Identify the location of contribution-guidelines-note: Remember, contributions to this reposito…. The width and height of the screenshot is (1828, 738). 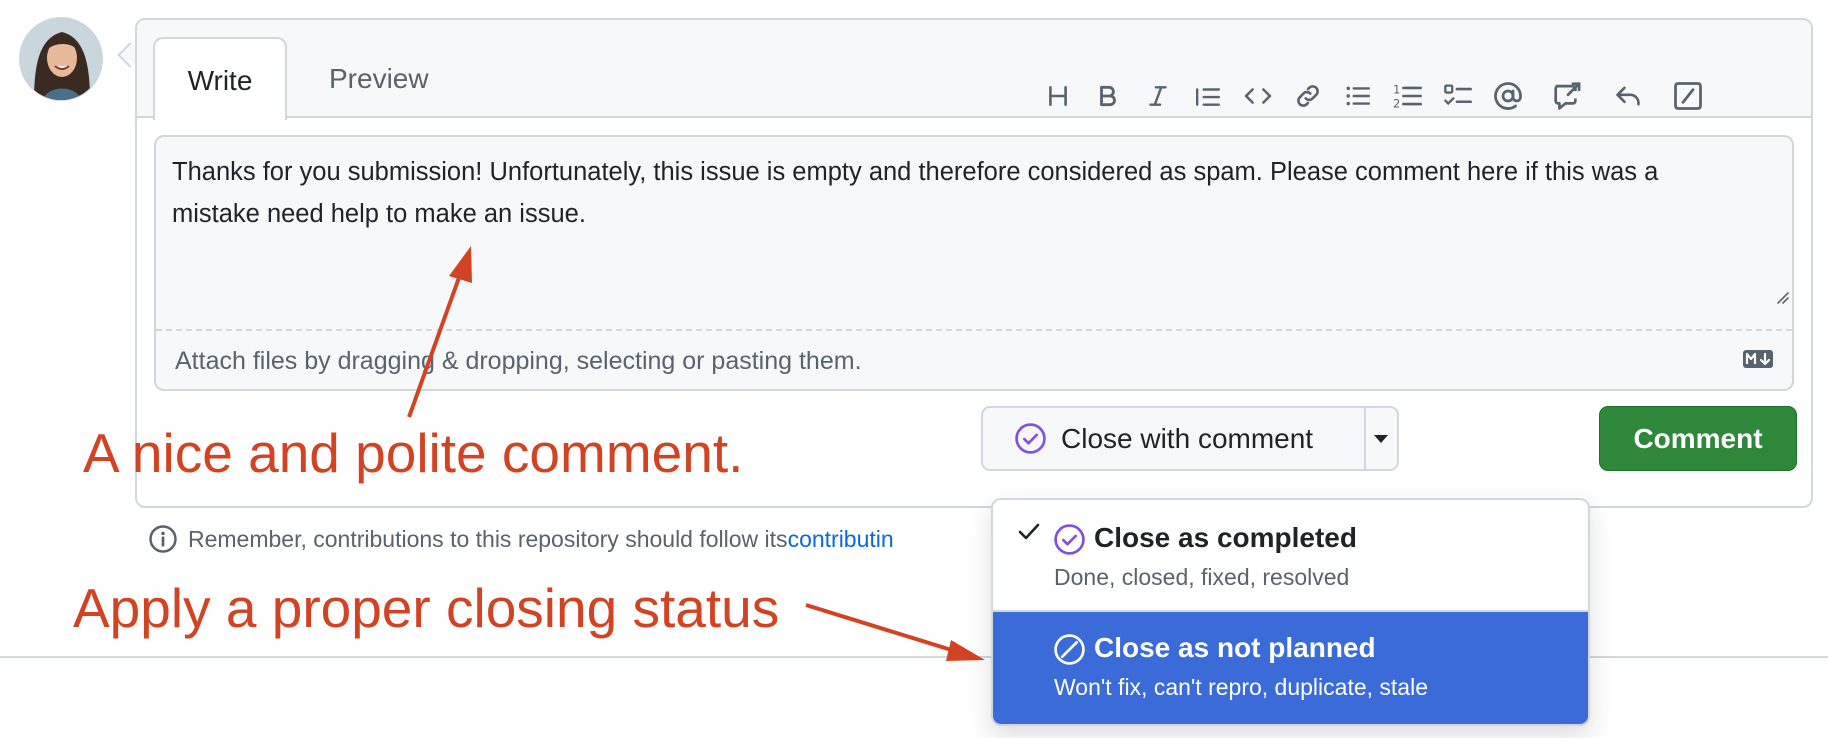
(521, 539).